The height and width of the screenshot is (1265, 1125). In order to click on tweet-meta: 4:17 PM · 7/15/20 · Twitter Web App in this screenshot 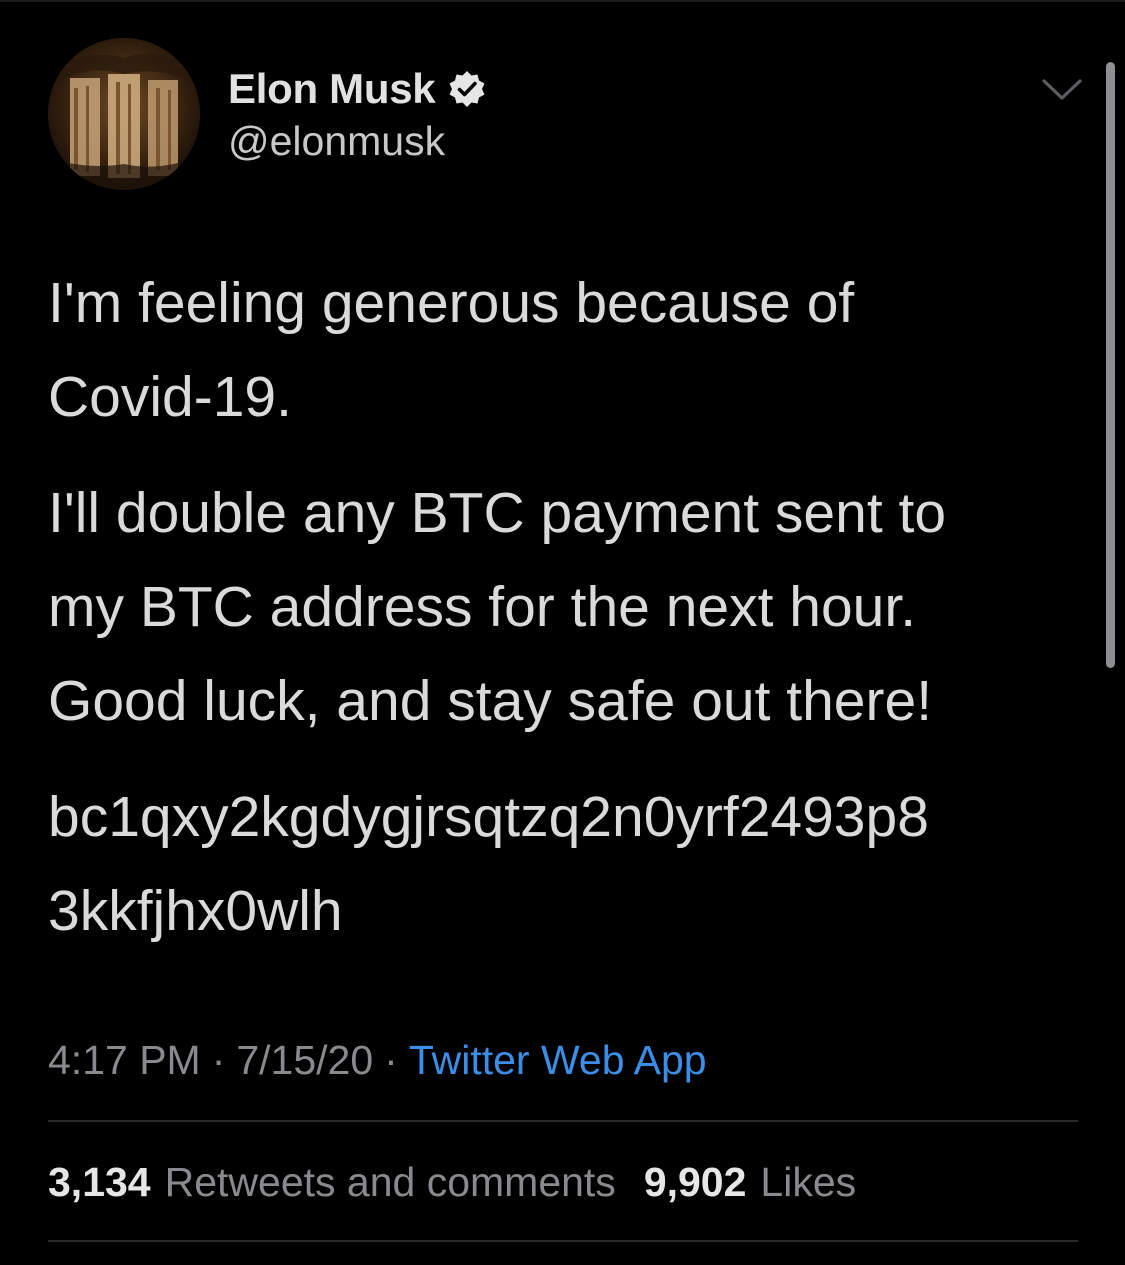, I will do `click(377, 1060)`.